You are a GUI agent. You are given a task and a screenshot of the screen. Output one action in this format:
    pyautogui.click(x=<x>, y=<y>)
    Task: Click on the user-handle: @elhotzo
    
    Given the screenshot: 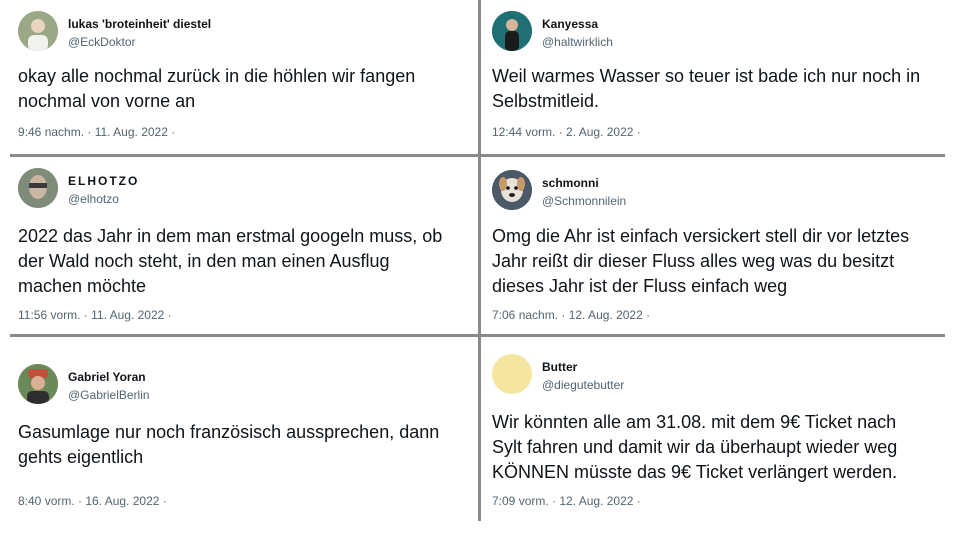 What is the action you would take?
    pyautogui.click(x=103, y=199)
    